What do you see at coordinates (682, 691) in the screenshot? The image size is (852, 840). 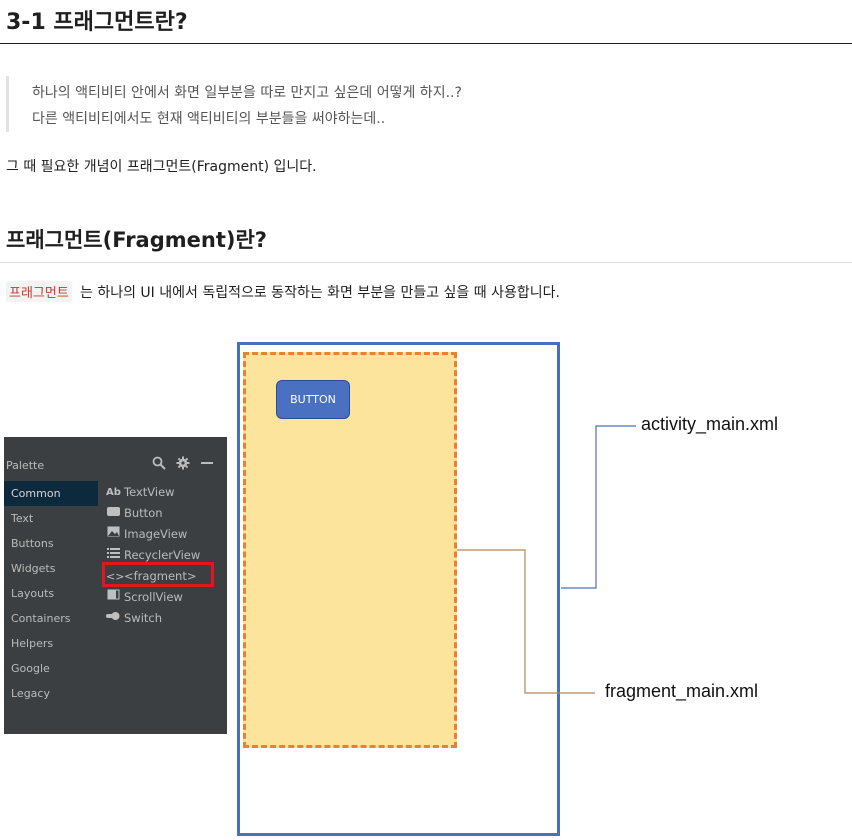 I see `fragment-label: fragment_main.xml` at bounding box center [682, 691].